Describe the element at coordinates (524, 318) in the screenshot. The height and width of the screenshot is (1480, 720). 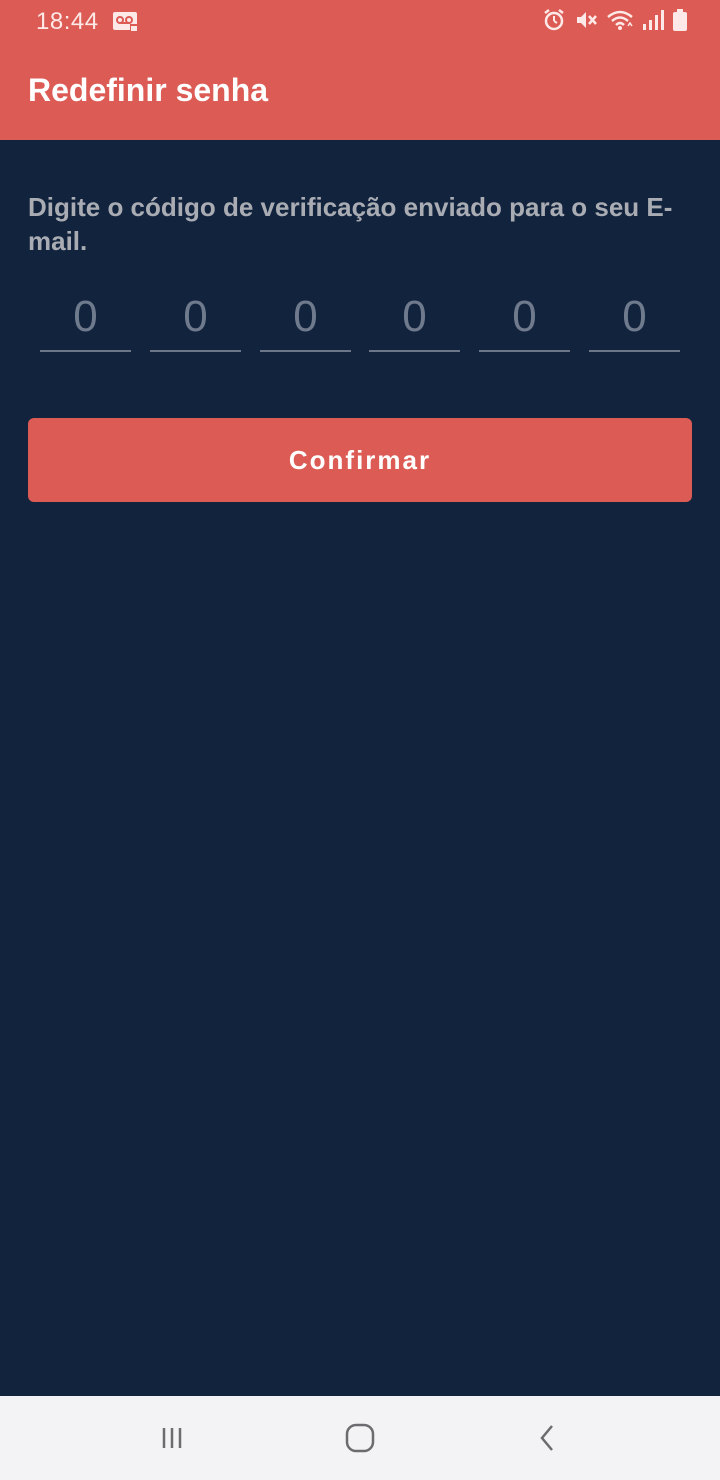
I see `code-digit-5-input: 0` at that location.